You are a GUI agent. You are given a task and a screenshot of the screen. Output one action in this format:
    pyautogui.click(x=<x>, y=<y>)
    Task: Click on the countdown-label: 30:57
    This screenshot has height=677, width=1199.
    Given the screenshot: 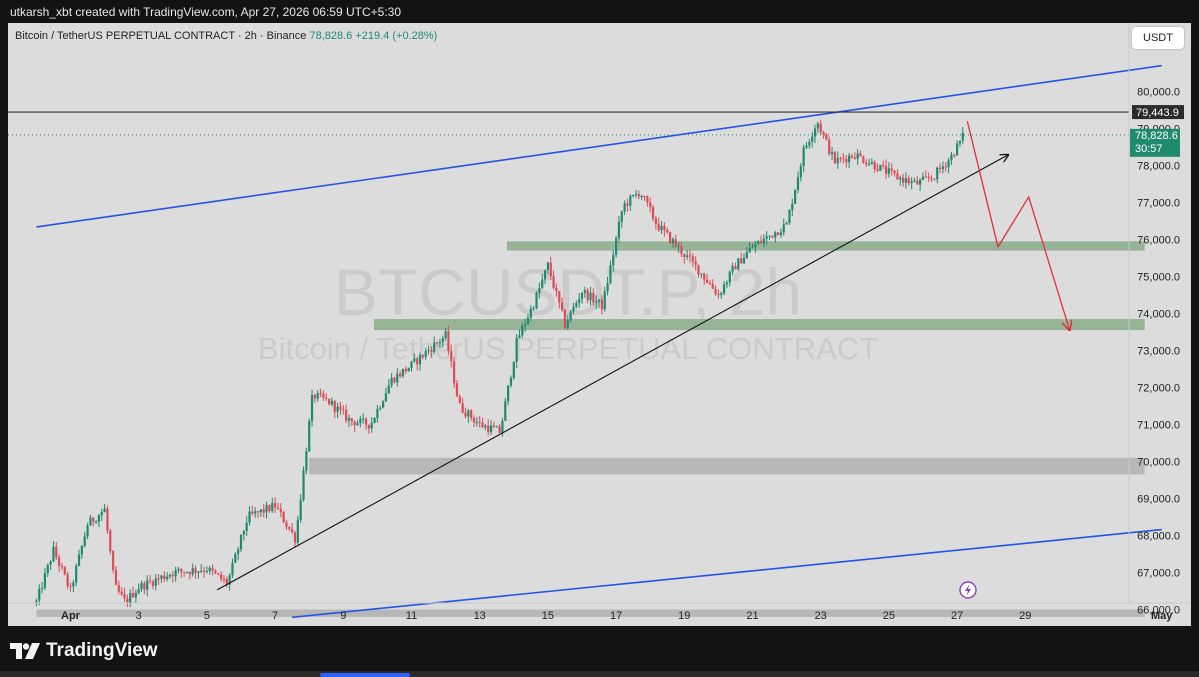 What is the action you would take?
    pyautogui.click(x=1149, y=149)
    